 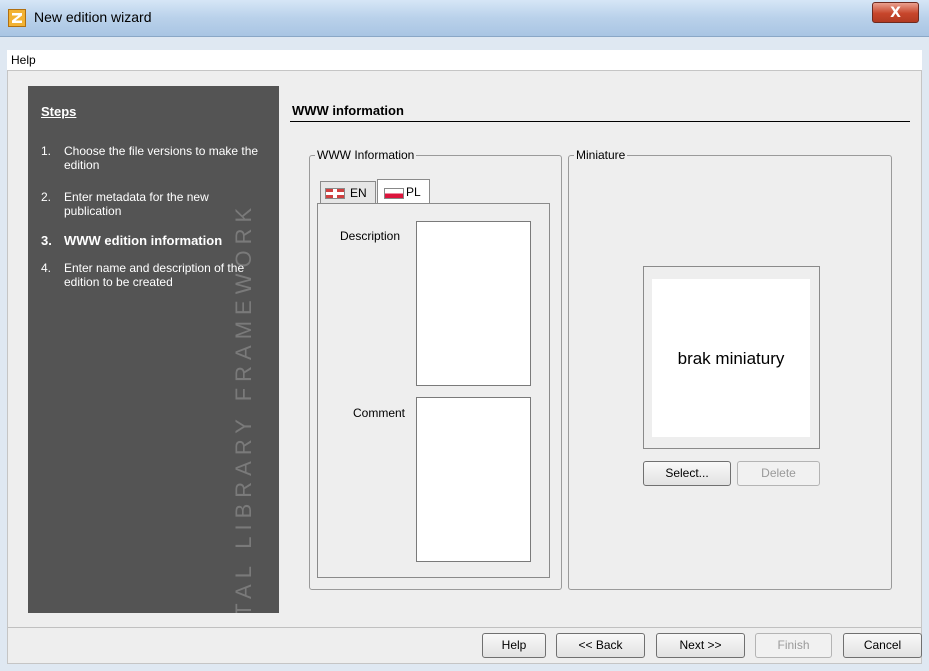 What do you see at coordinates (514, 645) in the screenshot?
I see `help-button: Help` at bounding box center [514, 645].